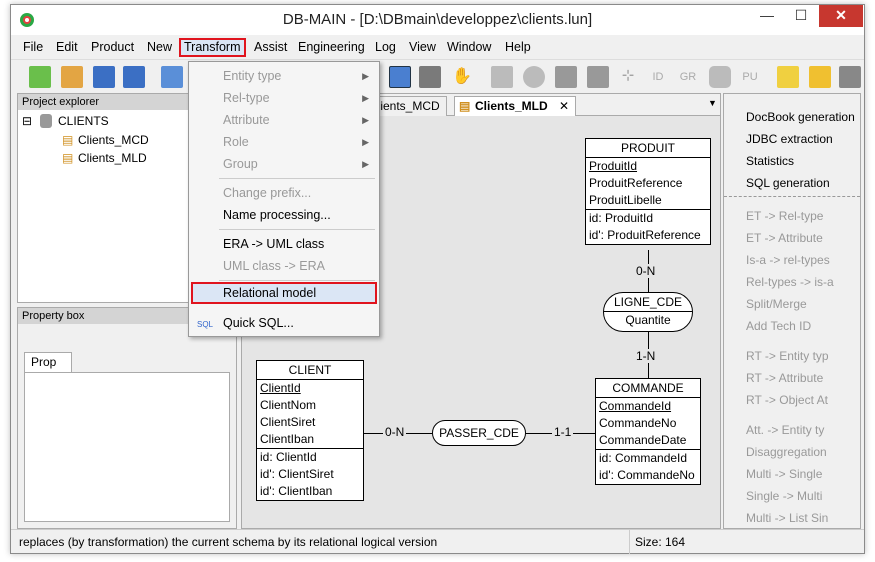  Describe the element at coordinates (104, 77) in the screenshot. I see `save-icon` at that location.